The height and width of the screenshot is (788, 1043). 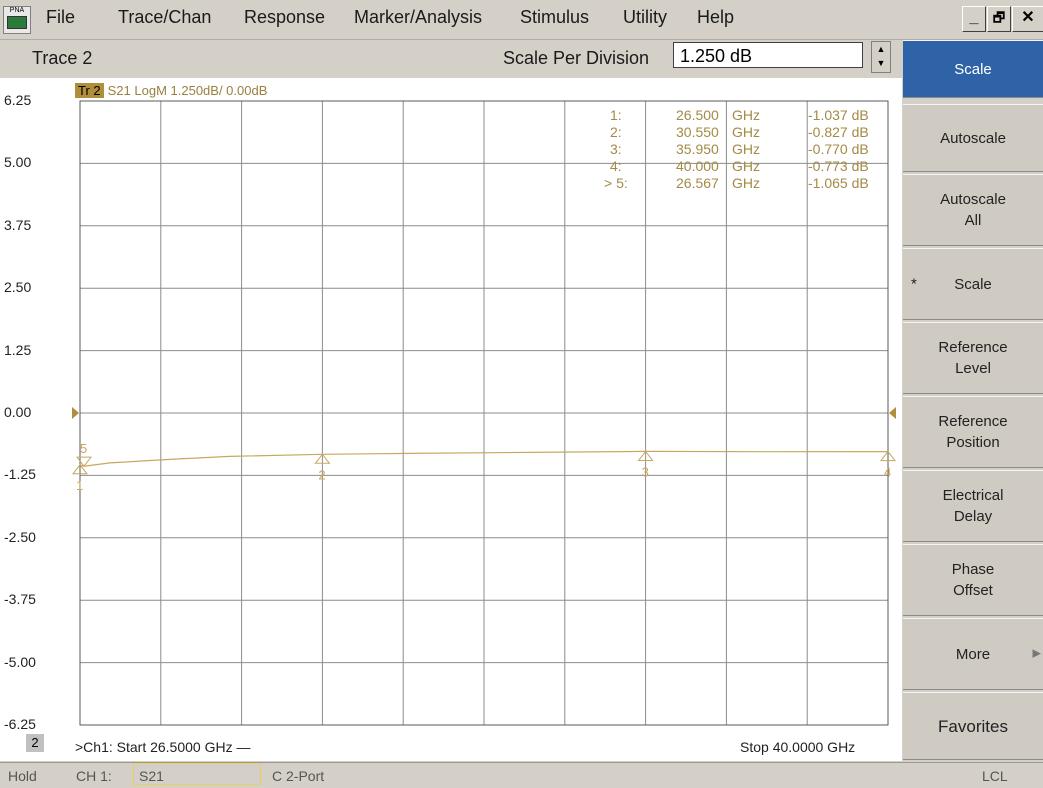 I want to click on trace-number-badge: Tr 2, so click(x=89, y=90).